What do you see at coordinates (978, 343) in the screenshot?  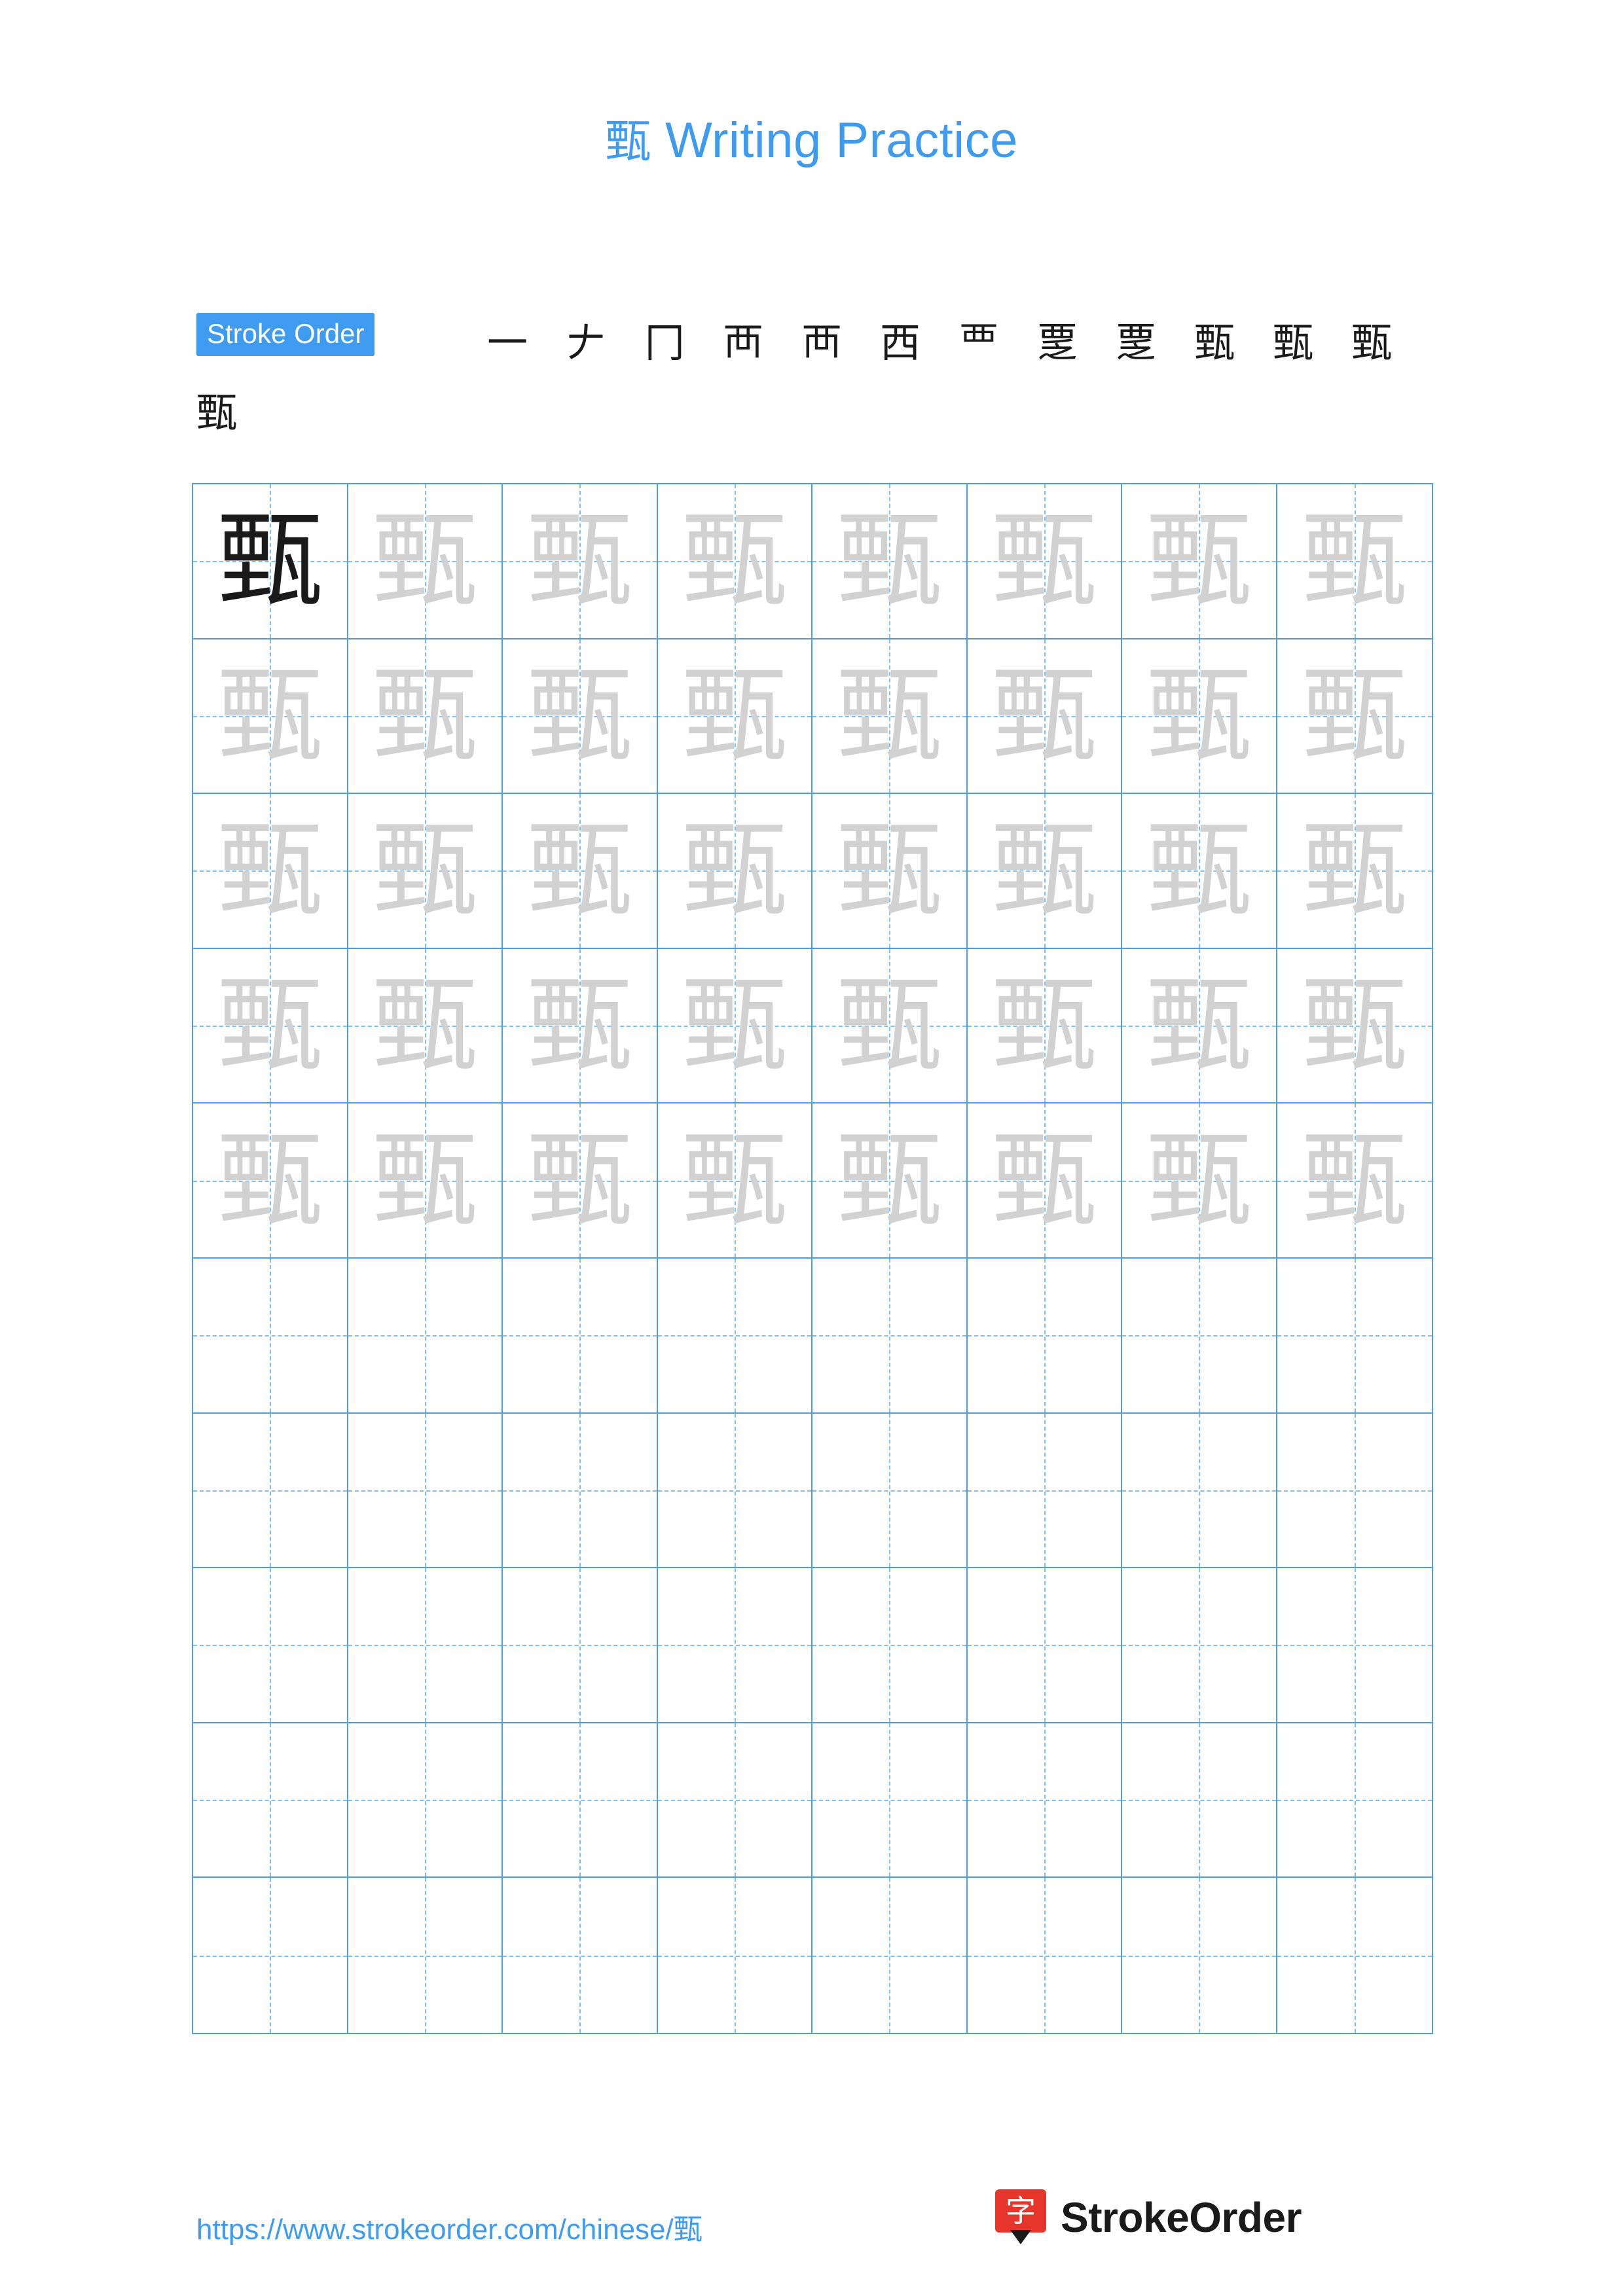 I see `stroke-step: 覀` at bounding box center [978, 343].